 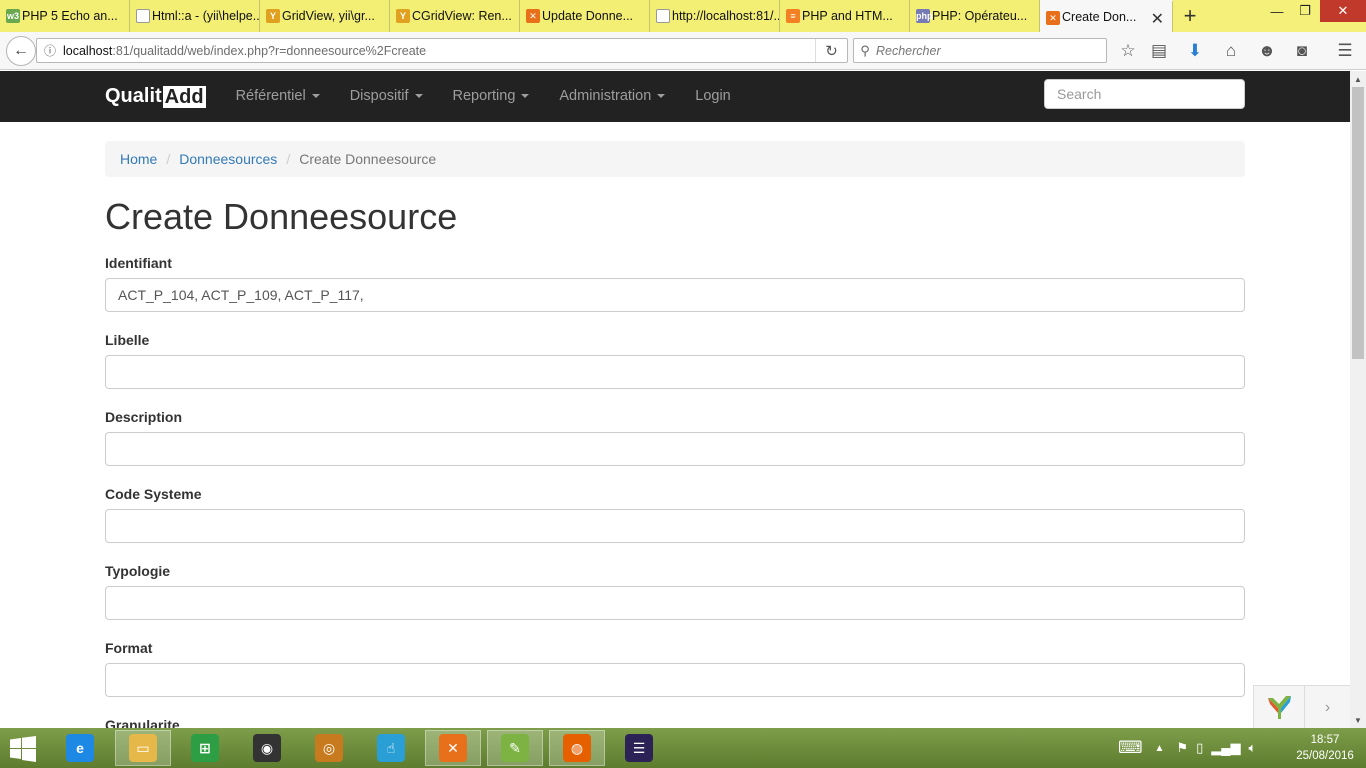 What do you see at coordinates (138, 159) in the screenshot?
I see `breadcrumb-home: Home` at bounding box center [138, 159].